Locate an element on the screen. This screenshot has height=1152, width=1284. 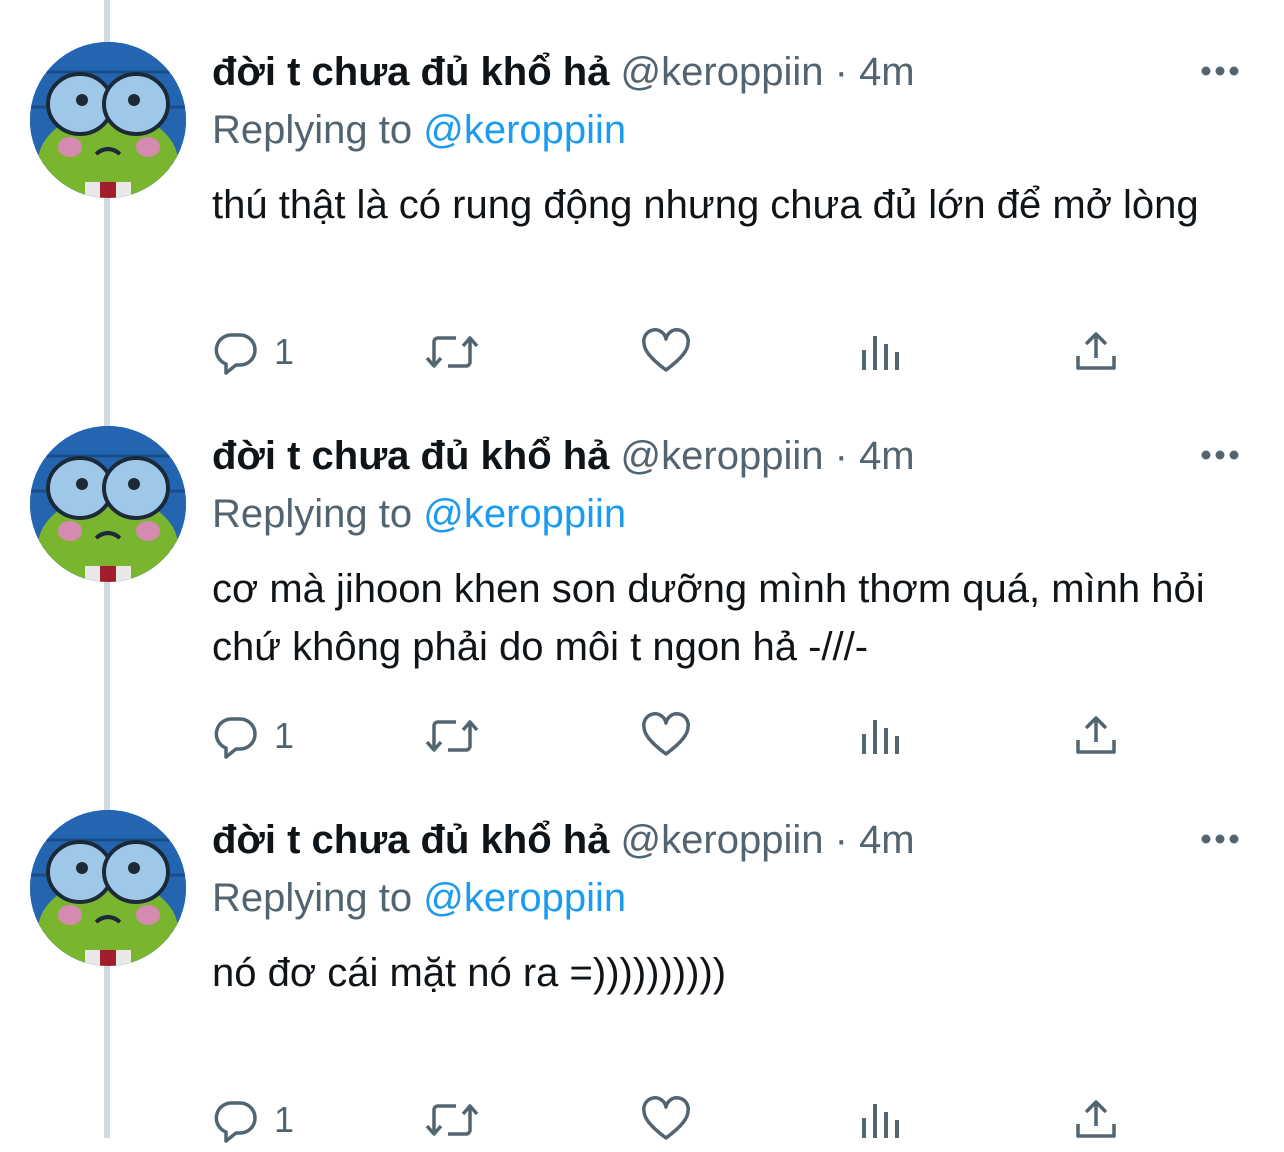
tweet-text: nó đơ cái mặt nó ra =)))))))))) is located at coordinates (469, 973).